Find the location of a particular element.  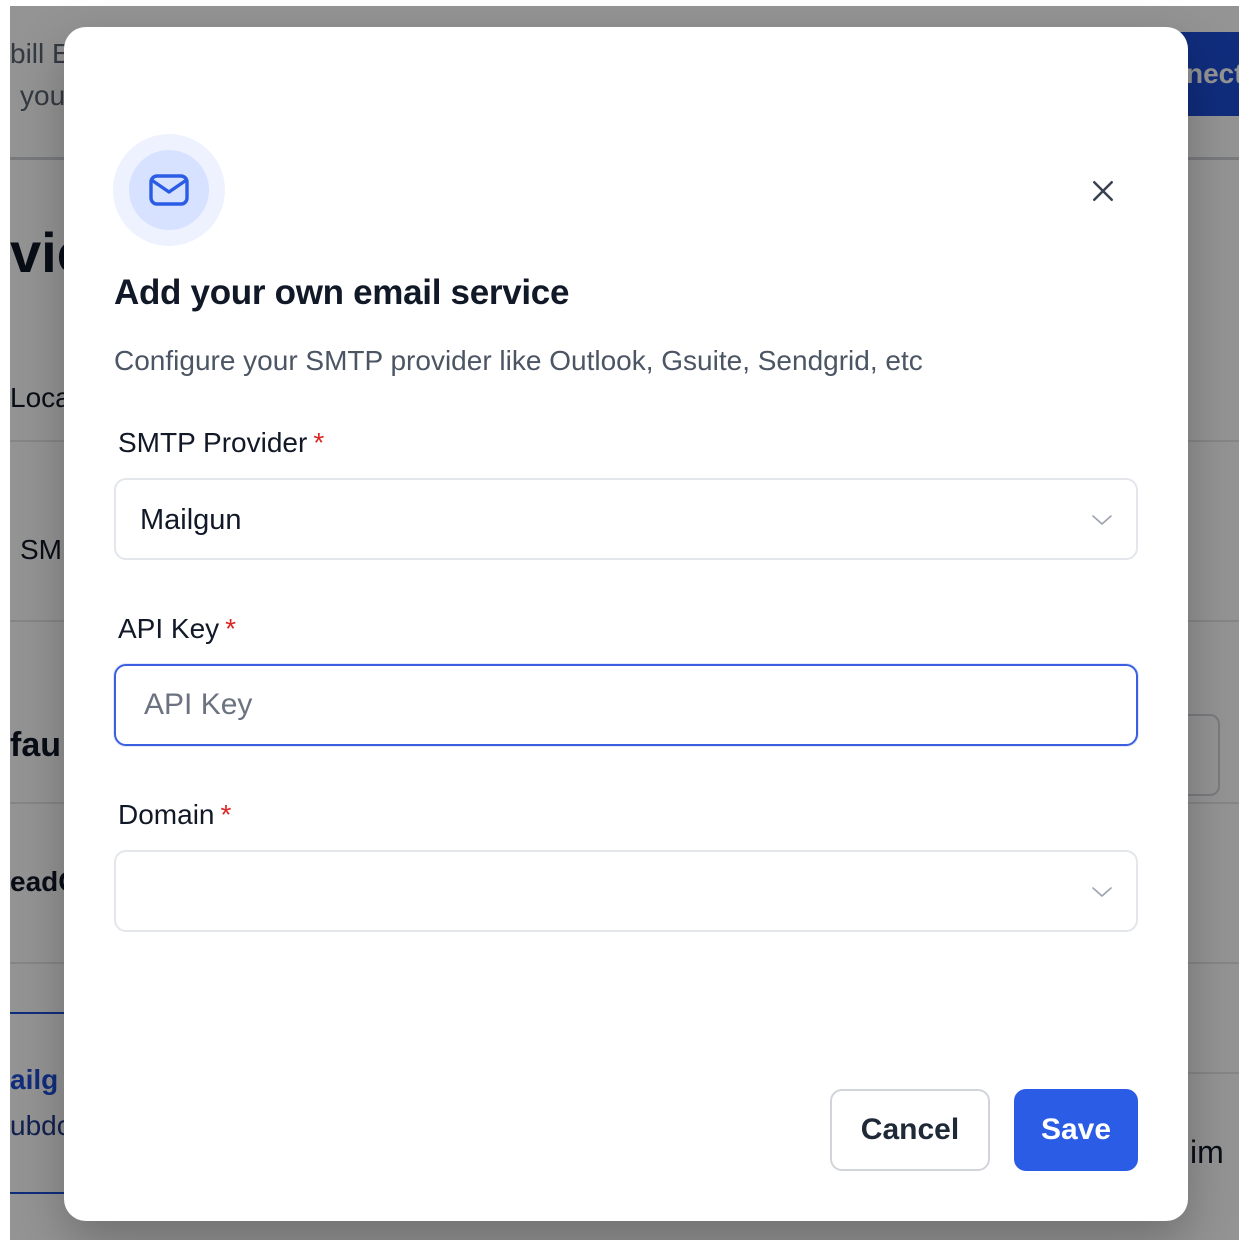

domain-label-text: Domain is located at coordinates (166, 814).